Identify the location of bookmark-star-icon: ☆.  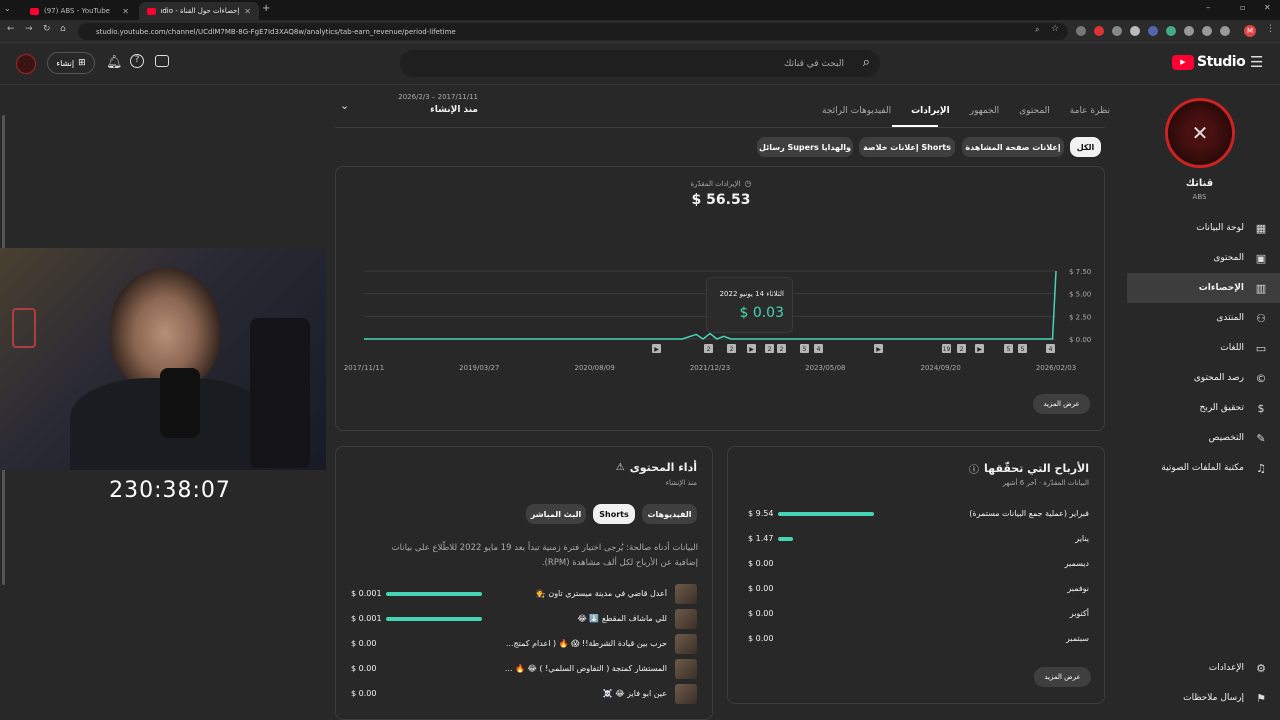
(1055, 29).